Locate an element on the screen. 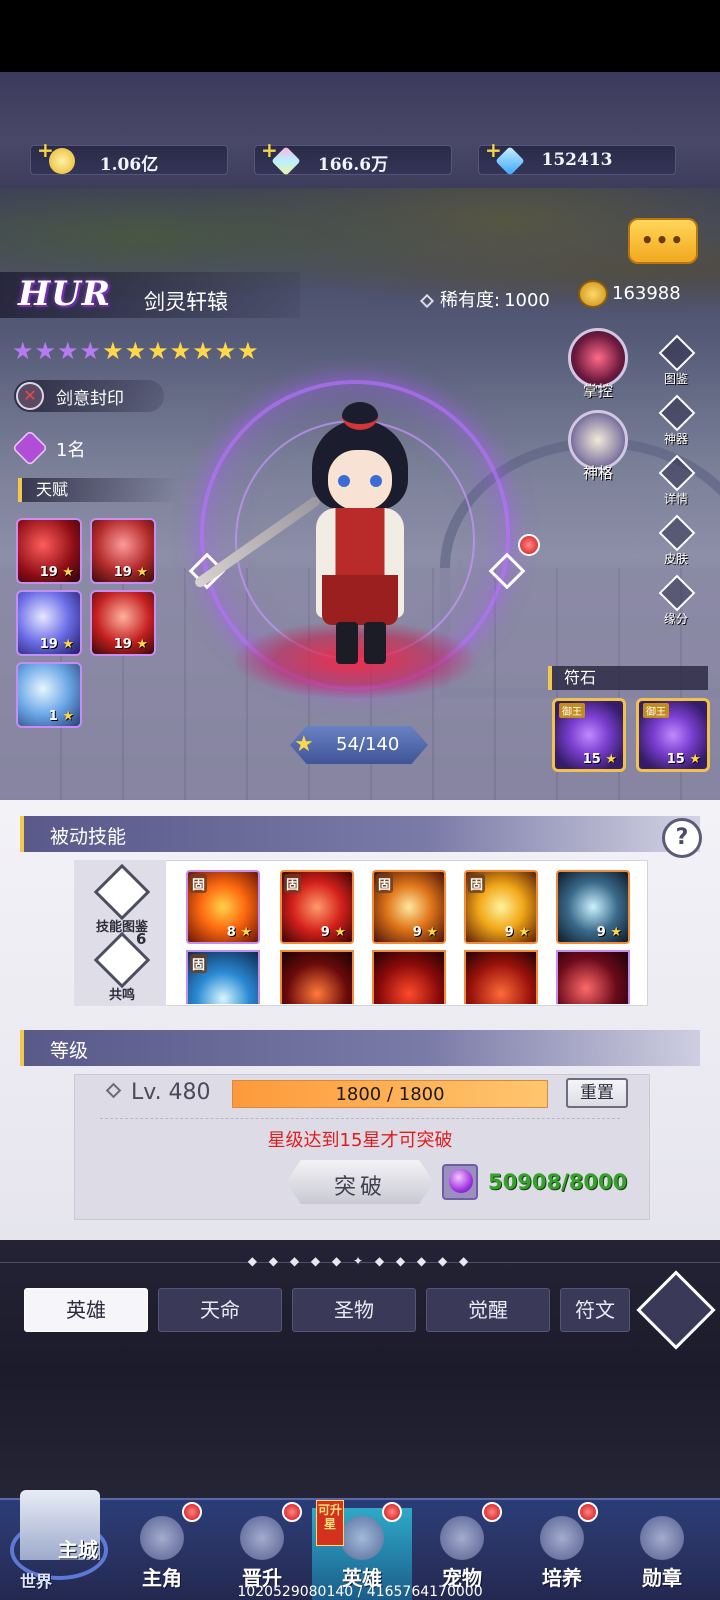 Image resolution: width=720 pixels, height=1600 pixels. crystal-amount: 166.6万 is located at coordinates (353, 165).